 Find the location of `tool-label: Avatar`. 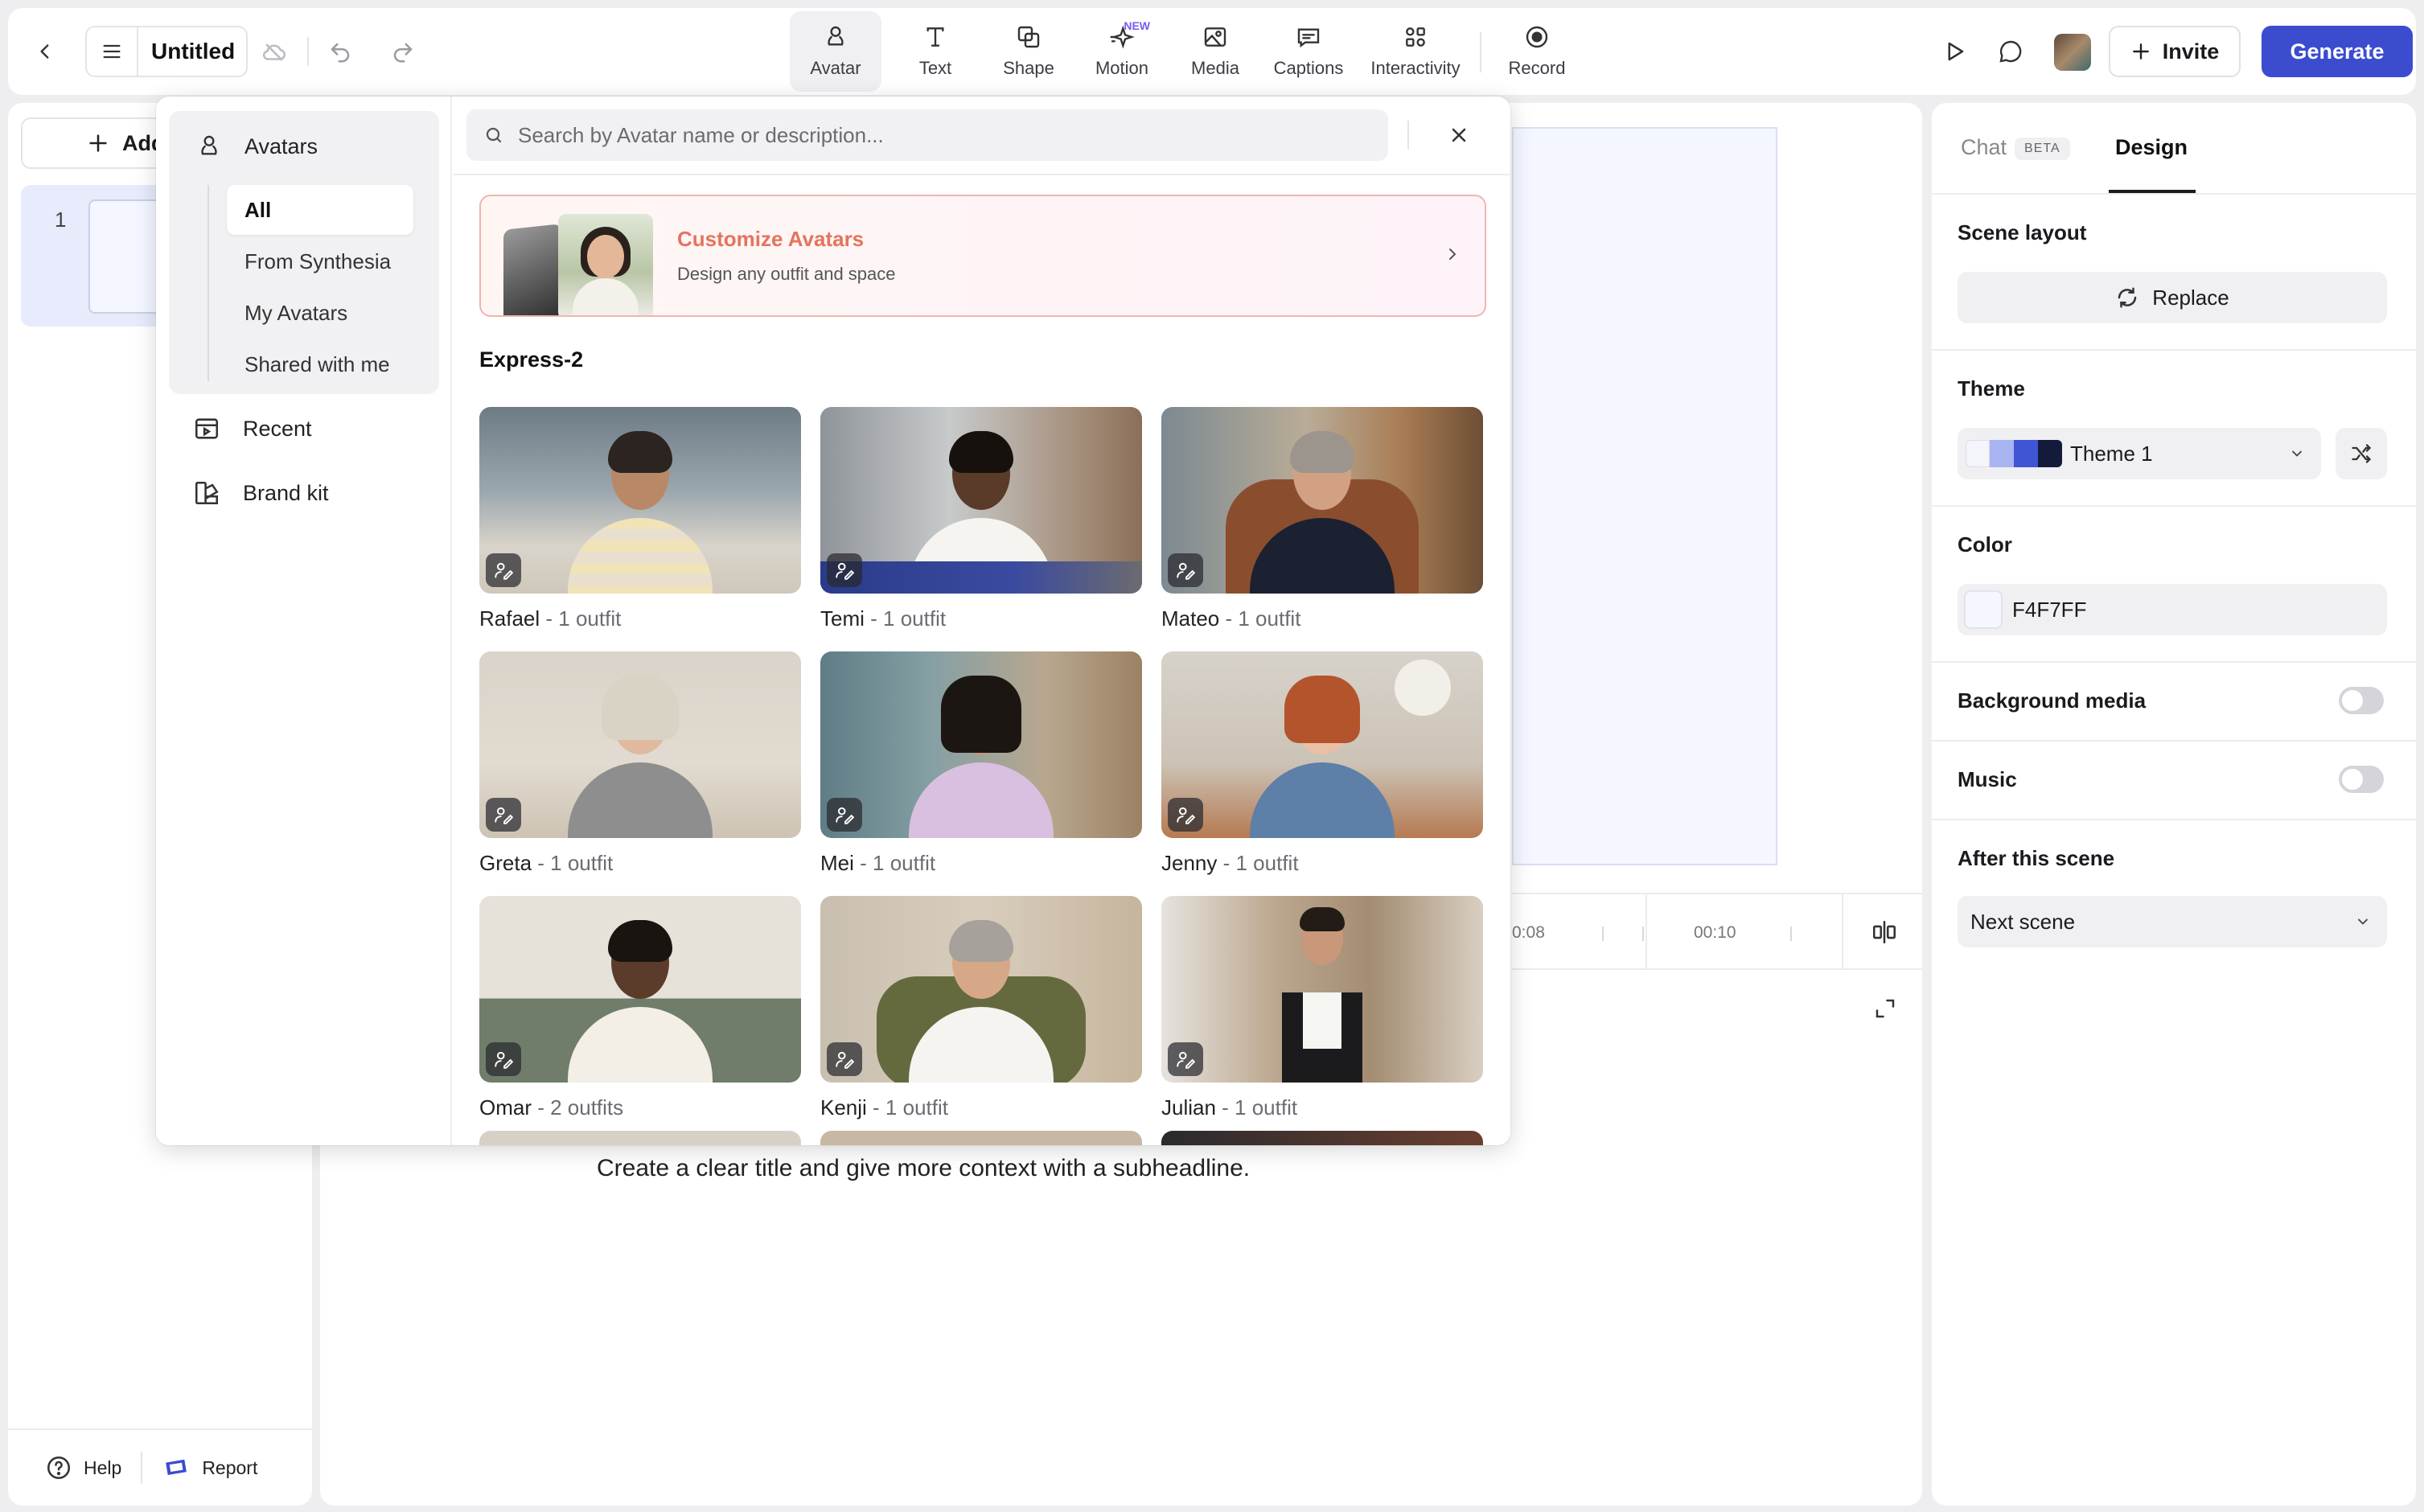

tool-label: Avatar is located at coordinates (835, 68).